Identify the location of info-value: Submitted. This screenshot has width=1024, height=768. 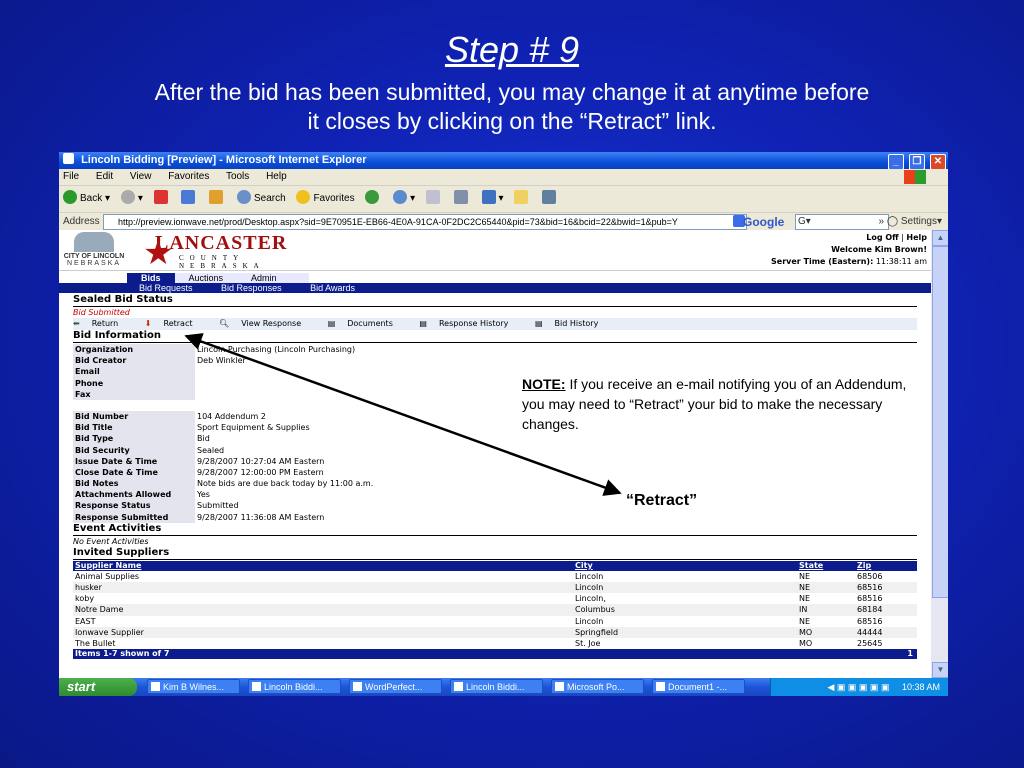
(218, 506).